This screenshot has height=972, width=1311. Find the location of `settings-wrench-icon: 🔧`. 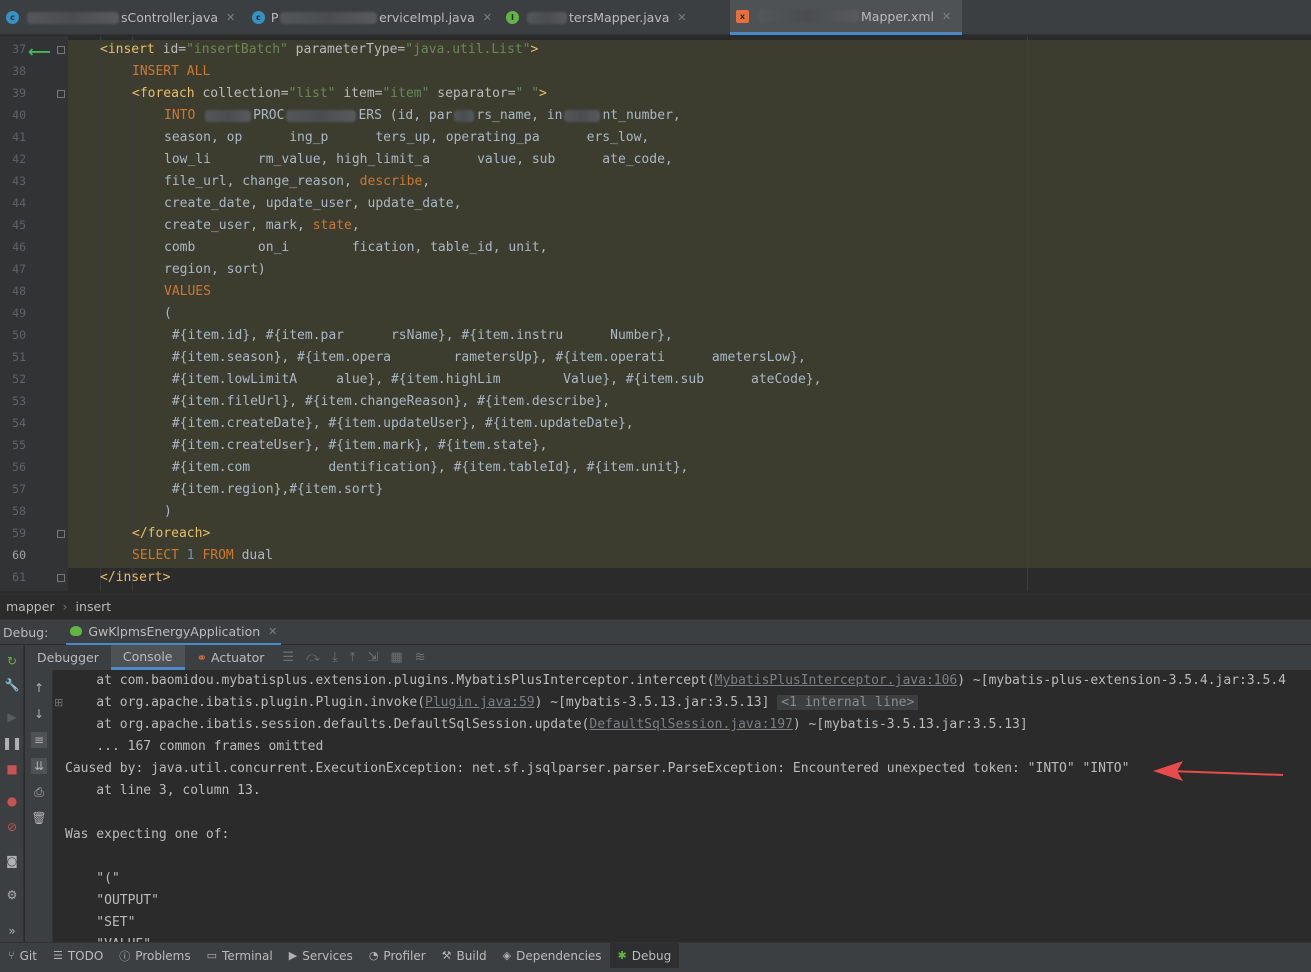

settings-wrench-icon: 🔧 is located at coordinates (12, 685).